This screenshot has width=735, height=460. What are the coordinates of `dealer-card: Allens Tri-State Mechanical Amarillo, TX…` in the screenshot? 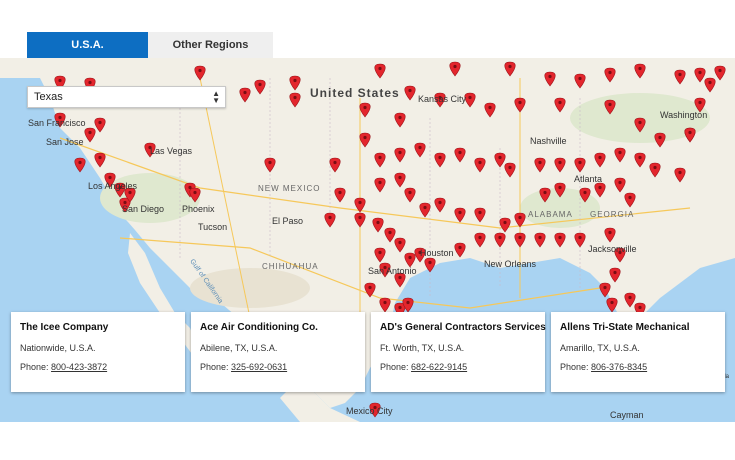 It's located at (638, 352).